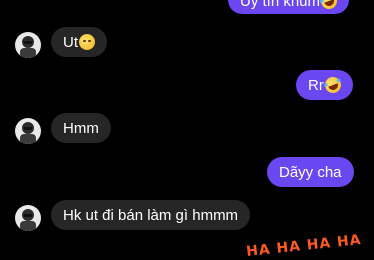 This screenshot has width=374, height=260. I want to click on message-bubble-incoming: Ut, so click(79, 42).